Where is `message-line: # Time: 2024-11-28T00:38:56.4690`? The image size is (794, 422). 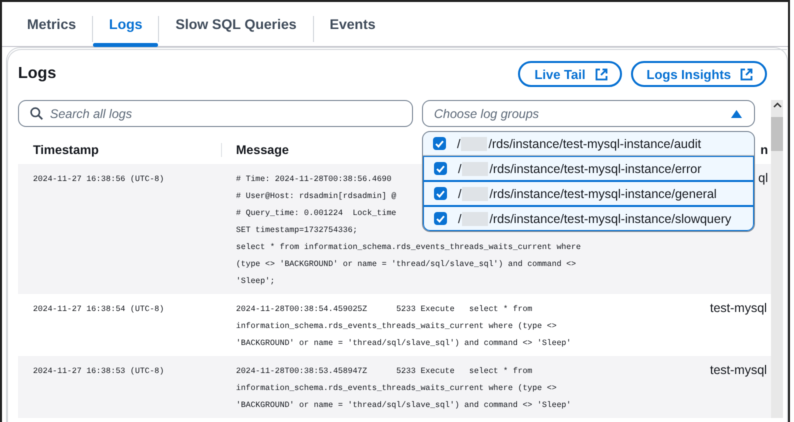 message-line: # Time: 2024-11-28T00:38:56.4690 is located at coordinates (314, 179).